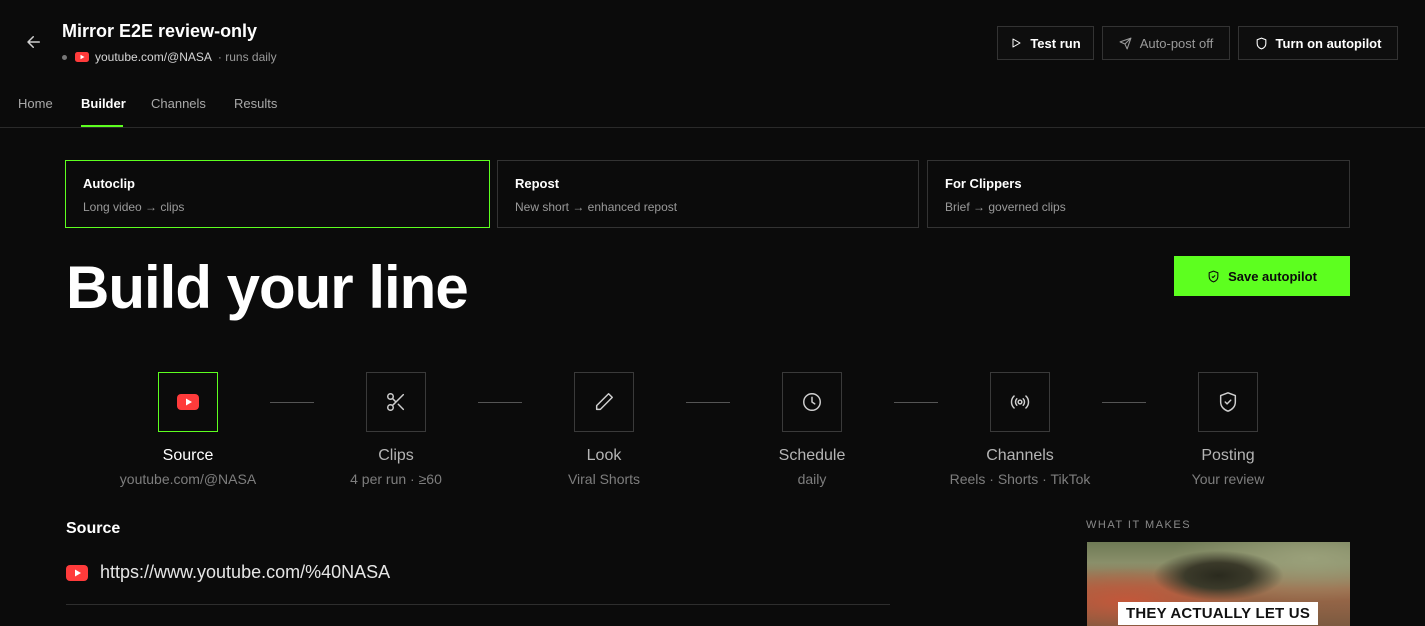 The width and height of the screenshot is (1425, 626). Describe the element at coordinates (93, 528) in the screenshot. I see `source-section-title: Source` at that location.